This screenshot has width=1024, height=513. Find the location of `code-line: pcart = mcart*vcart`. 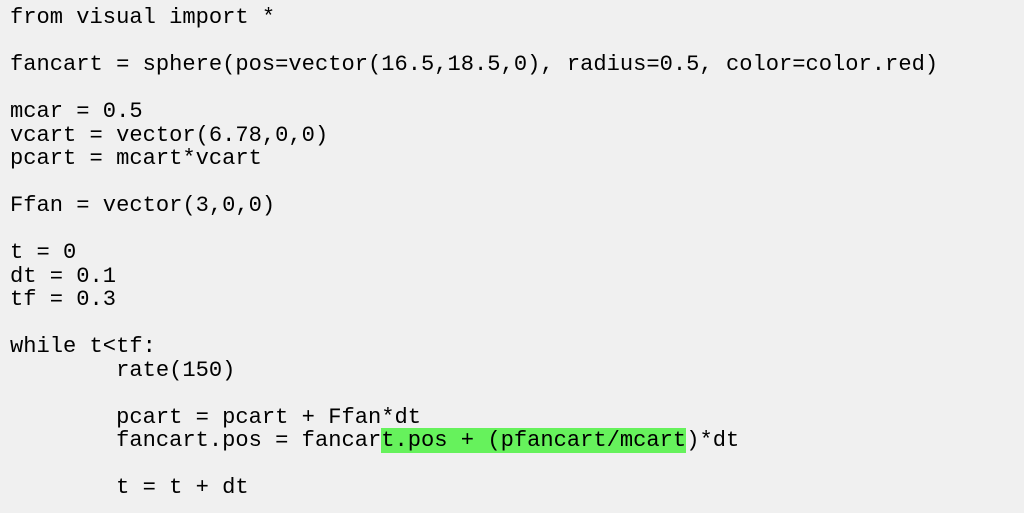

code-line: pcart = mcart*vcart is located at coordinates (517, 159).